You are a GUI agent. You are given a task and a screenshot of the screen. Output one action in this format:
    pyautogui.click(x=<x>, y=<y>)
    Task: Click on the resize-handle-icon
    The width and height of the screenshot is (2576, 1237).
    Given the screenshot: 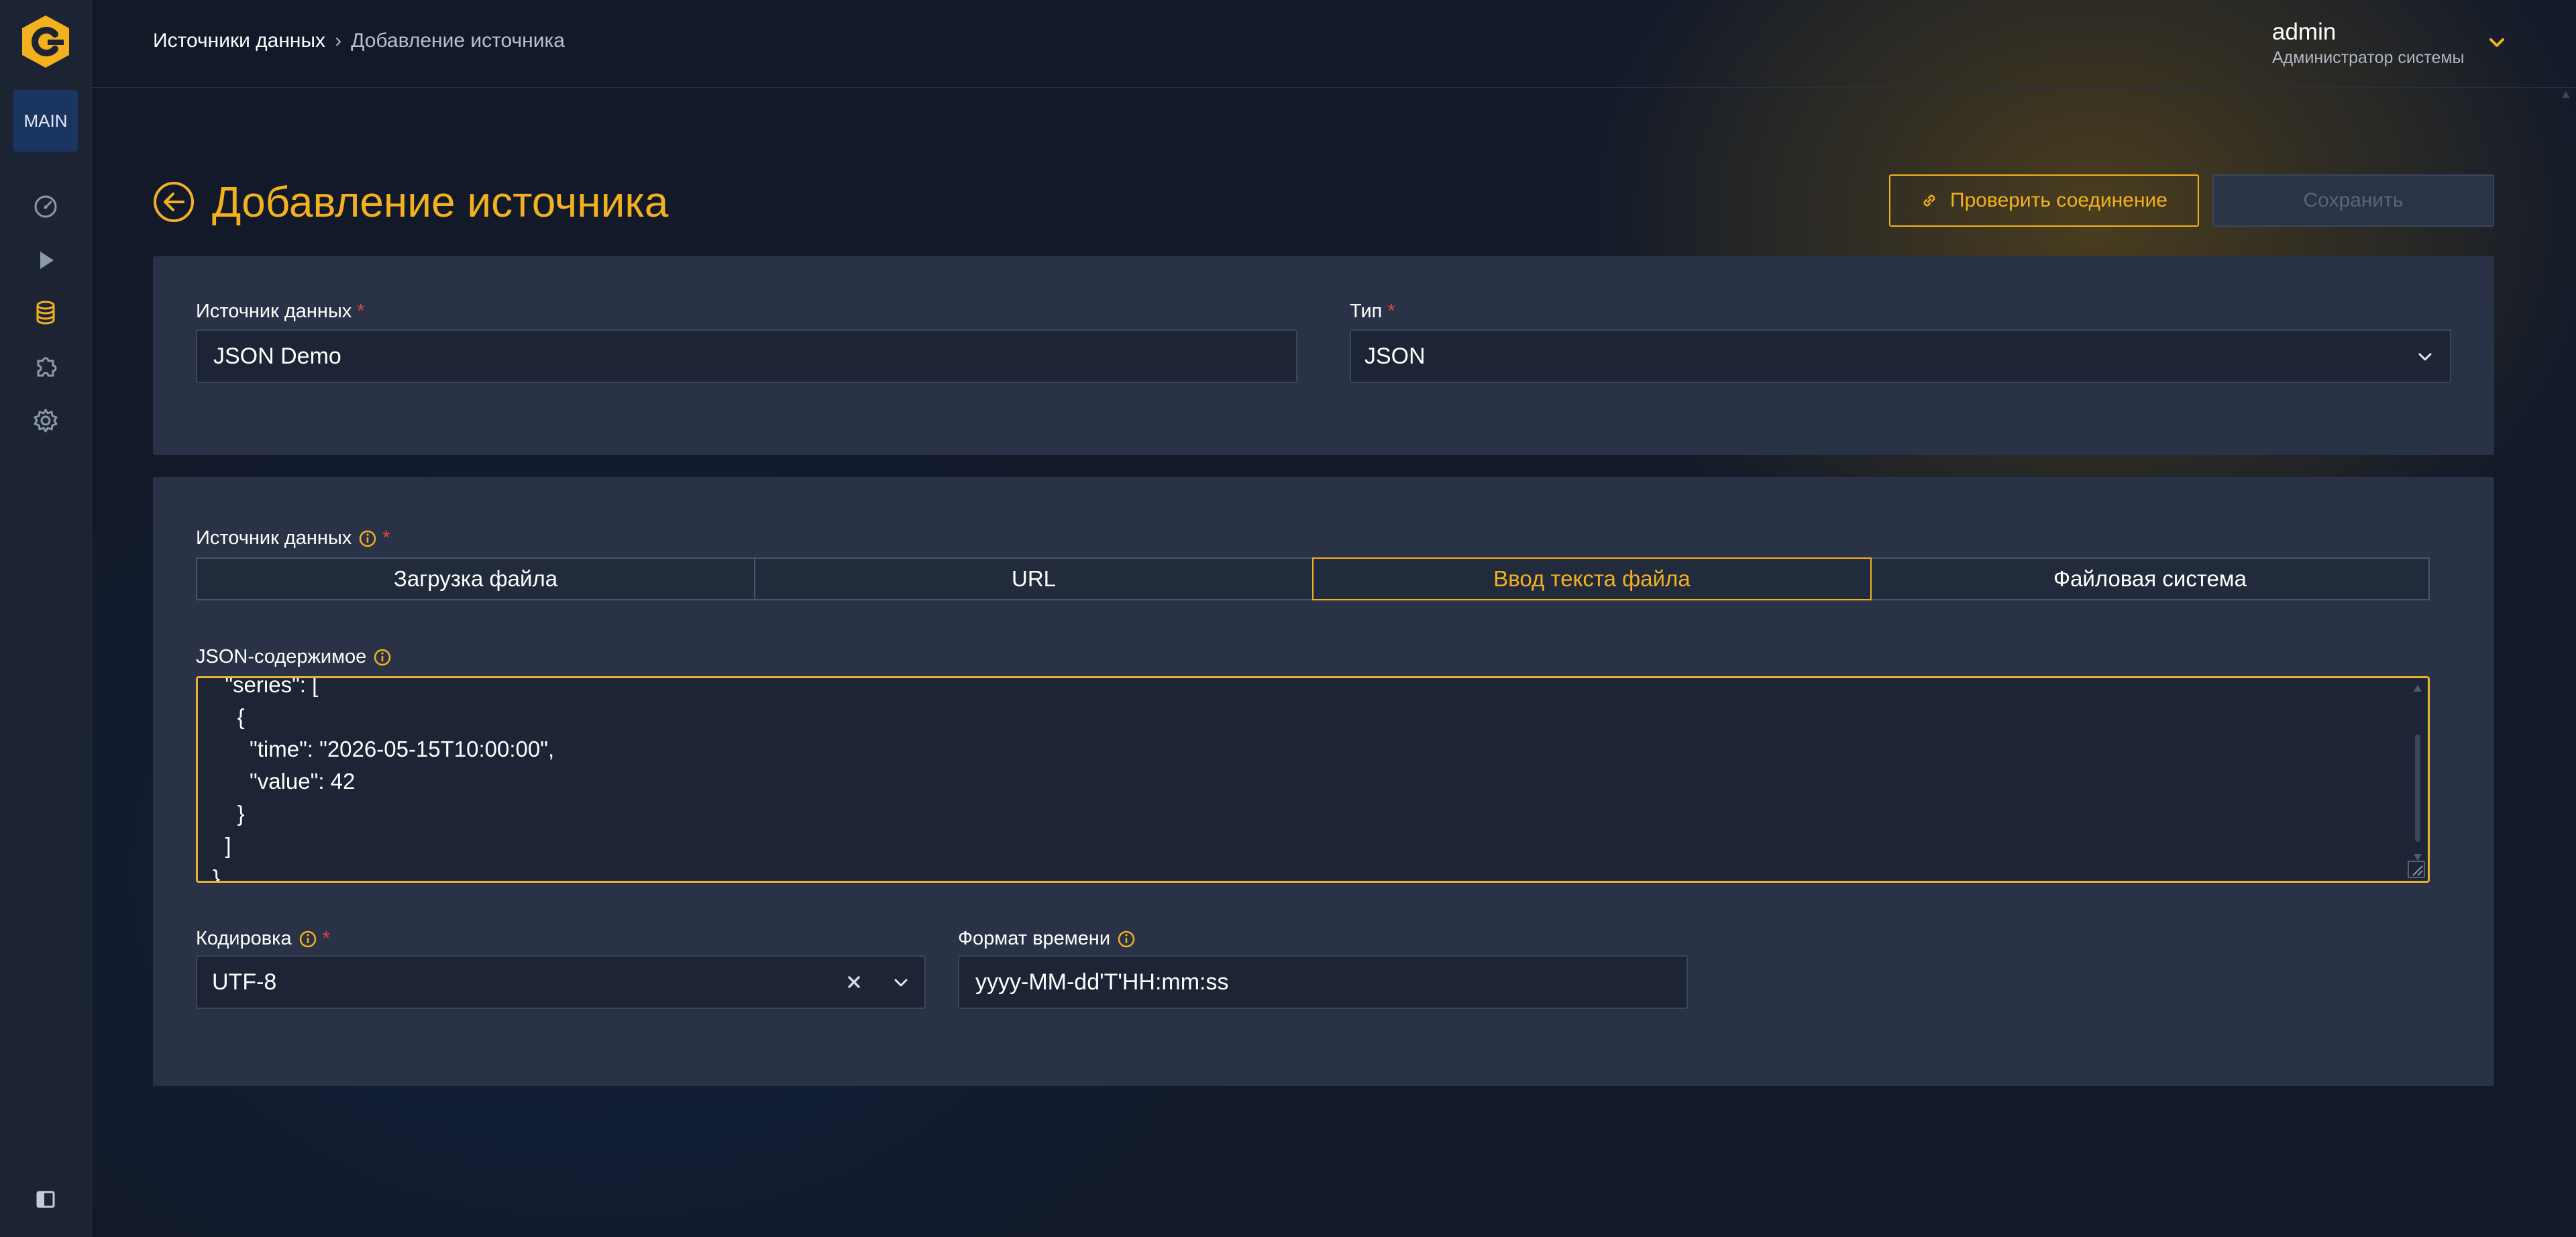 What is the action you would take?
    pyautogui.click(x=2416, y=869)
    